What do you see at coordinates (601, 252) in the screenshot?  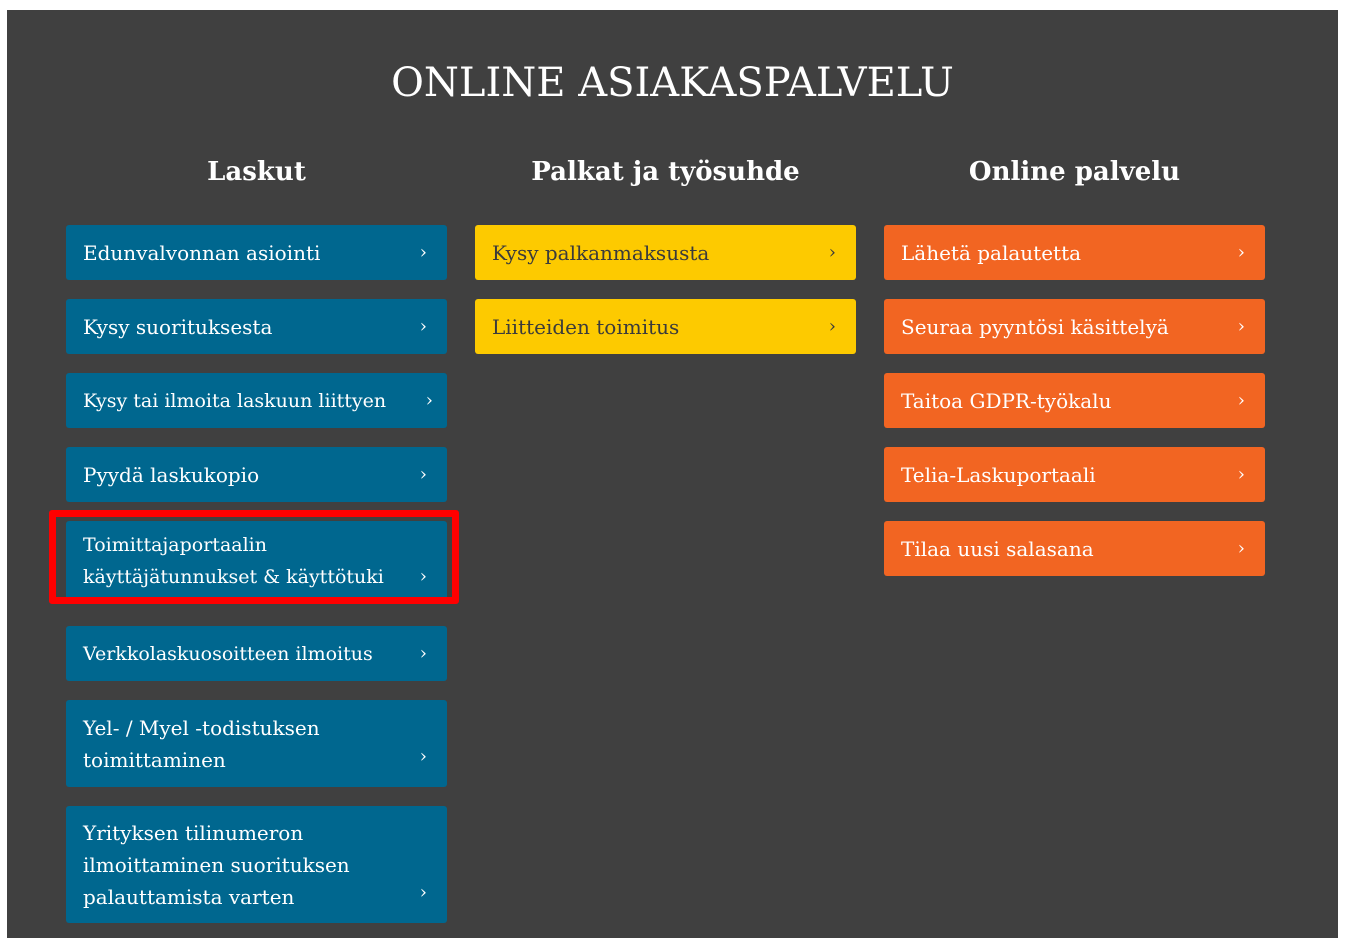 I see `link-label: Kysy palkanmaksusta` at bounding box center [601, 252].